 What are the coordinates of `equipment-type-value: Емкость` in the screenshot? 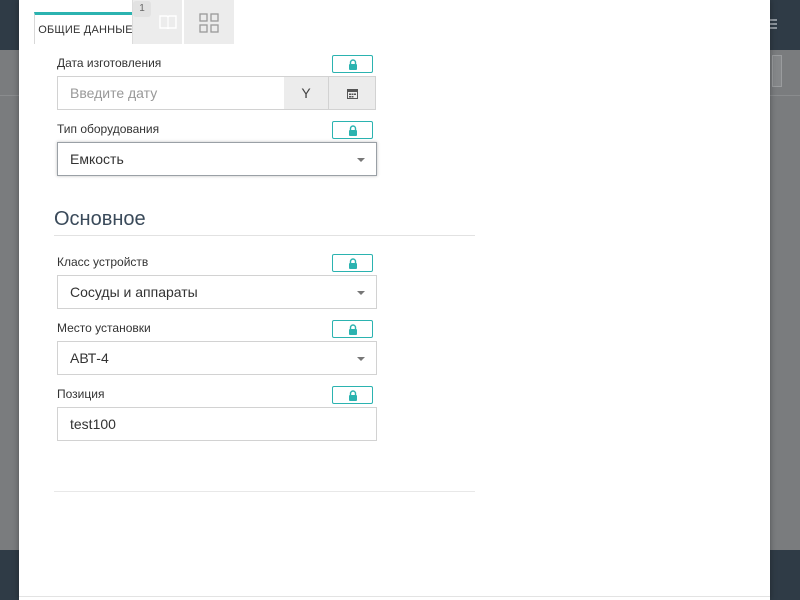 It's located at (97, 159).